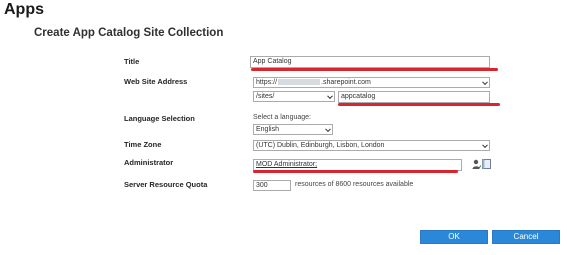 This screenshot has height=255, width=567. What do you see at coordinates (24, 9) in the screenshot?
I see `app-title: Apps` at bounding box center [24, 9].